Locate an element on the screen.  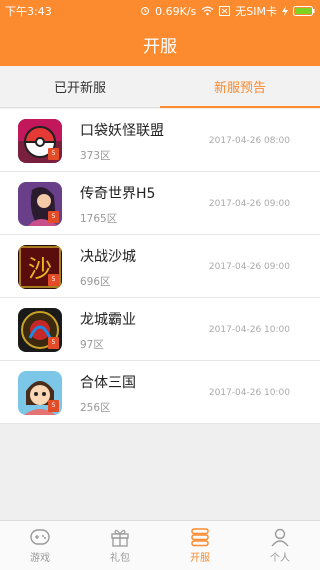
gamepad-icon is located at coordinates (40, 538).